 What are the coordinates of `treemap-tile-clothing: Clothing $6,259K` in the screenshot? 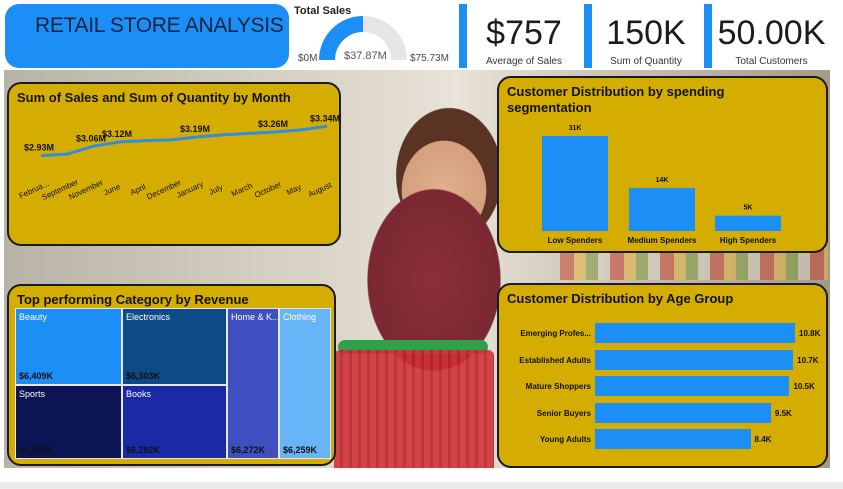 It's located at (305, 383).